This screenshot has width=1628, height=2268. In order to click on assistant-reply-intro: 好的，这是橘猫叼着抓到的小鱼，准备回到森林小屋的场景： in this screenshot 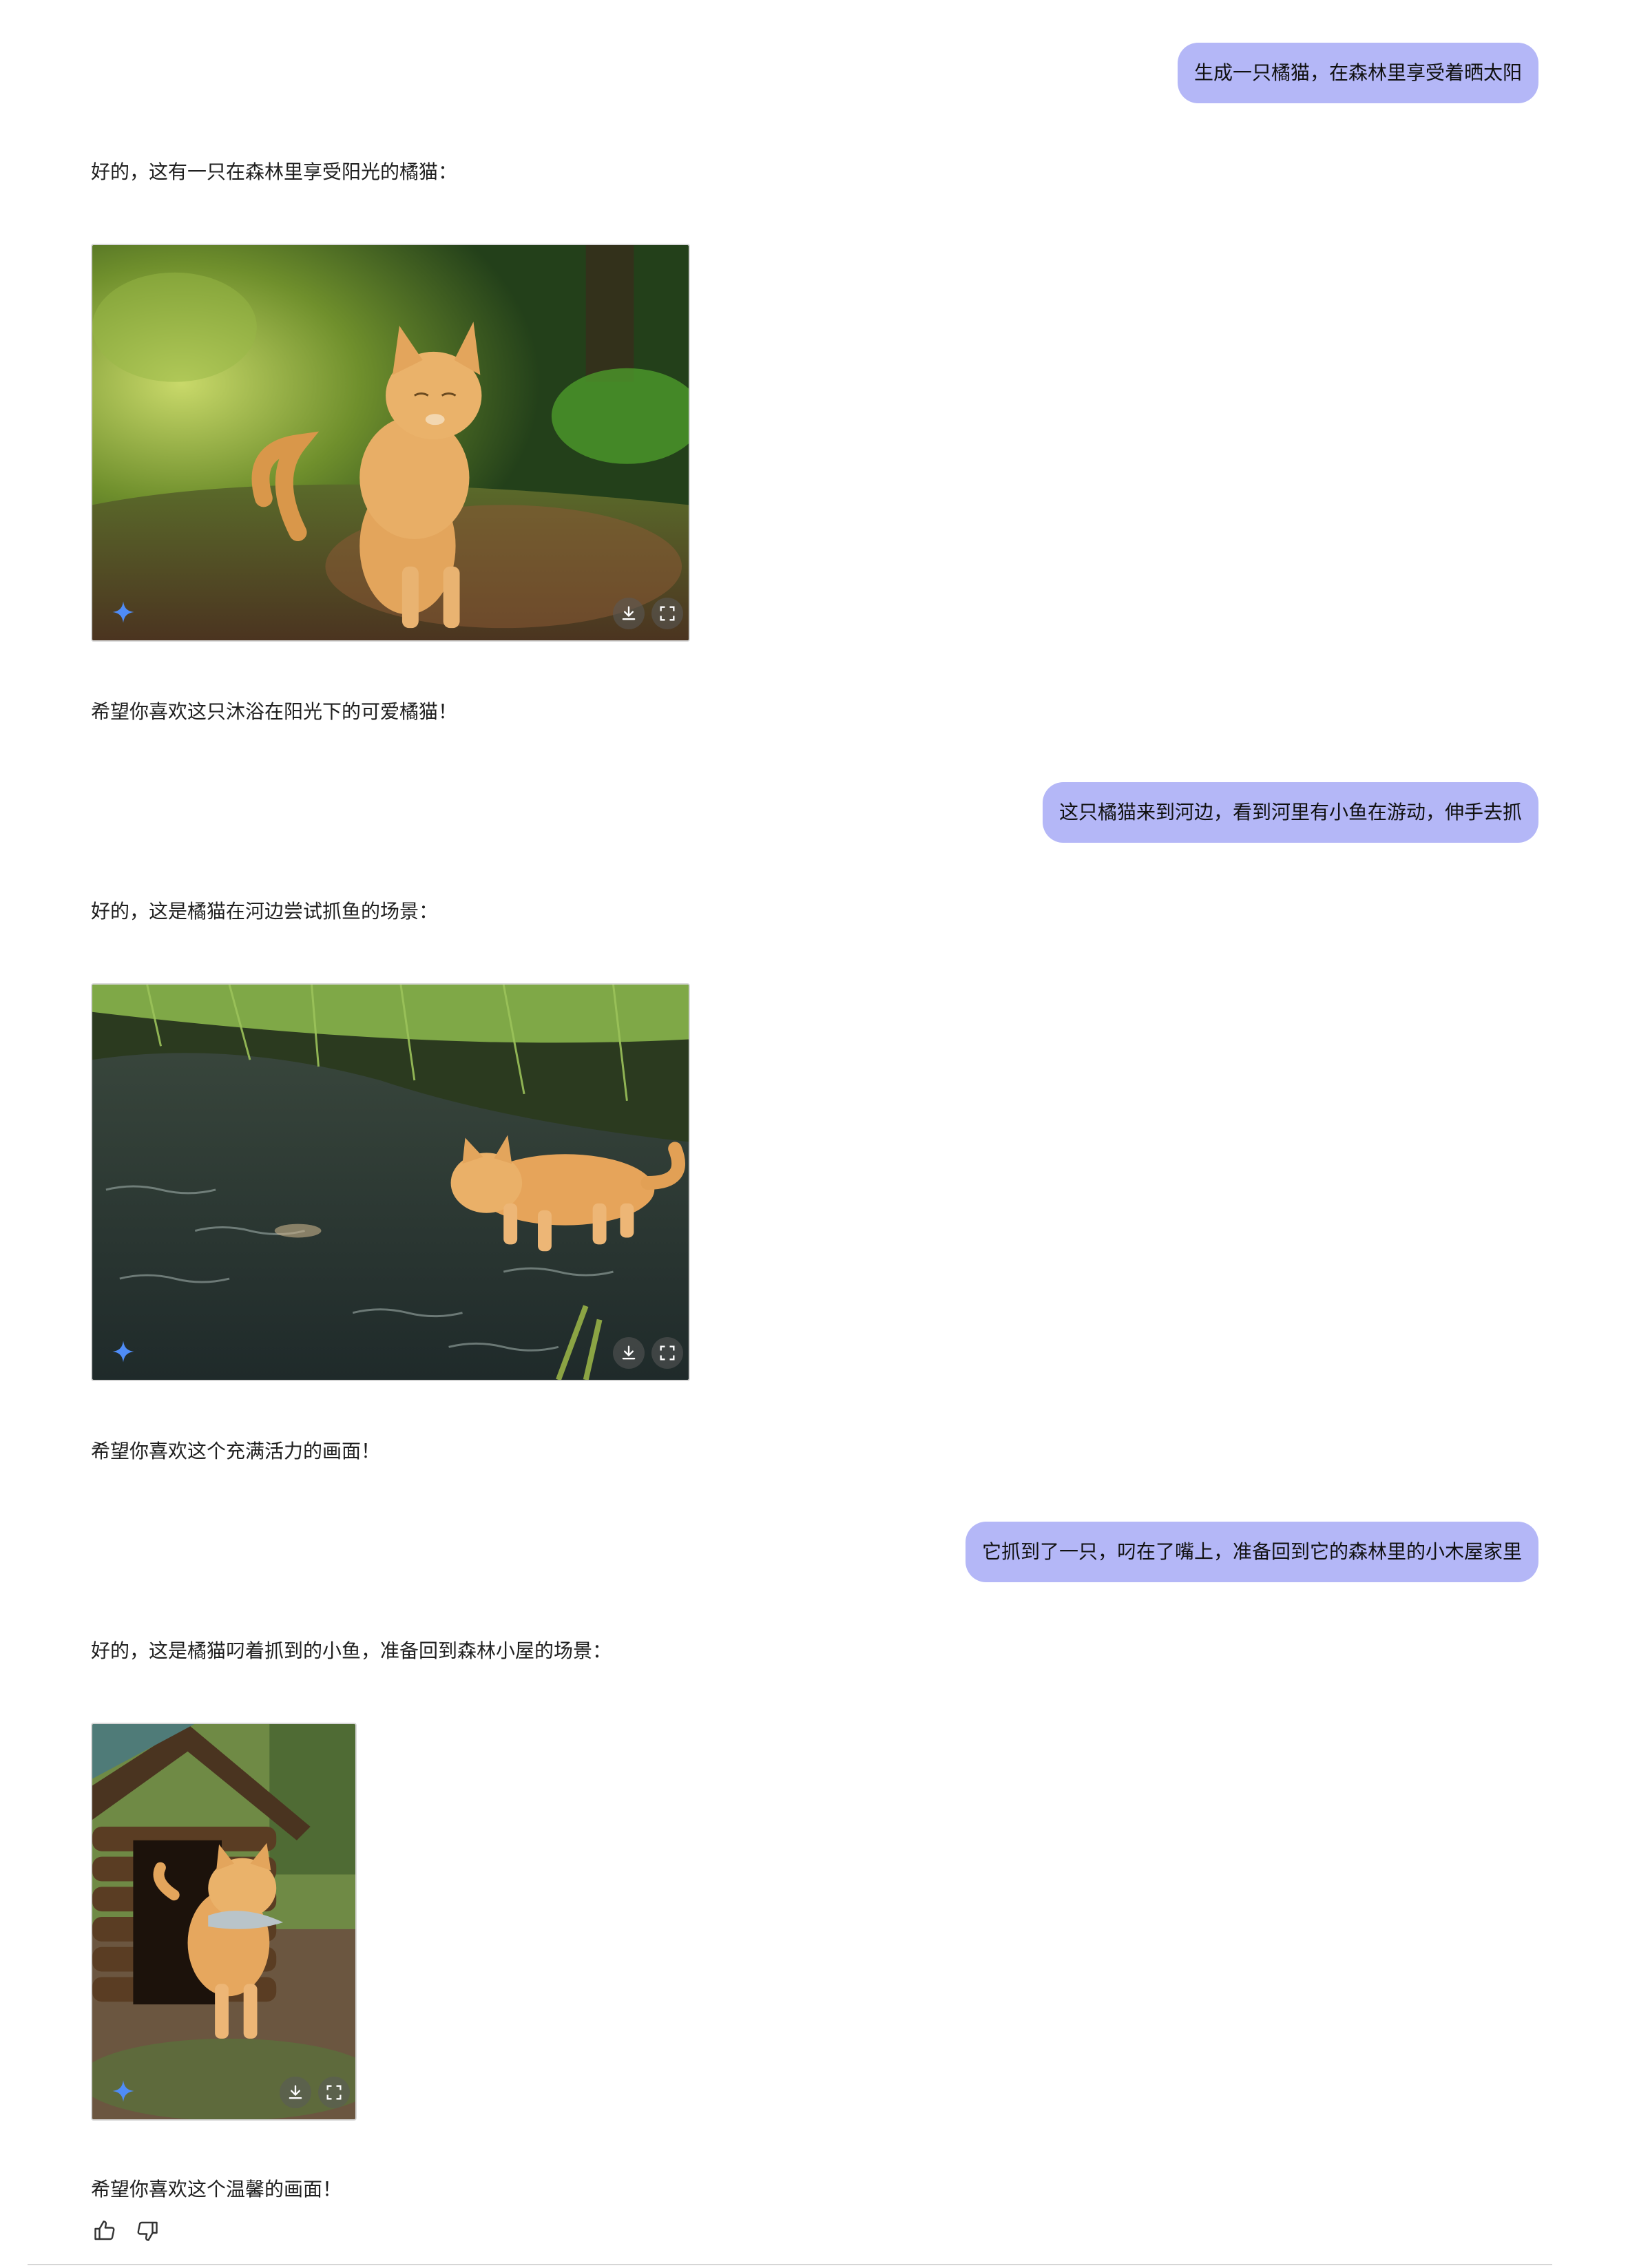, I will do `click(351, 1650)`.